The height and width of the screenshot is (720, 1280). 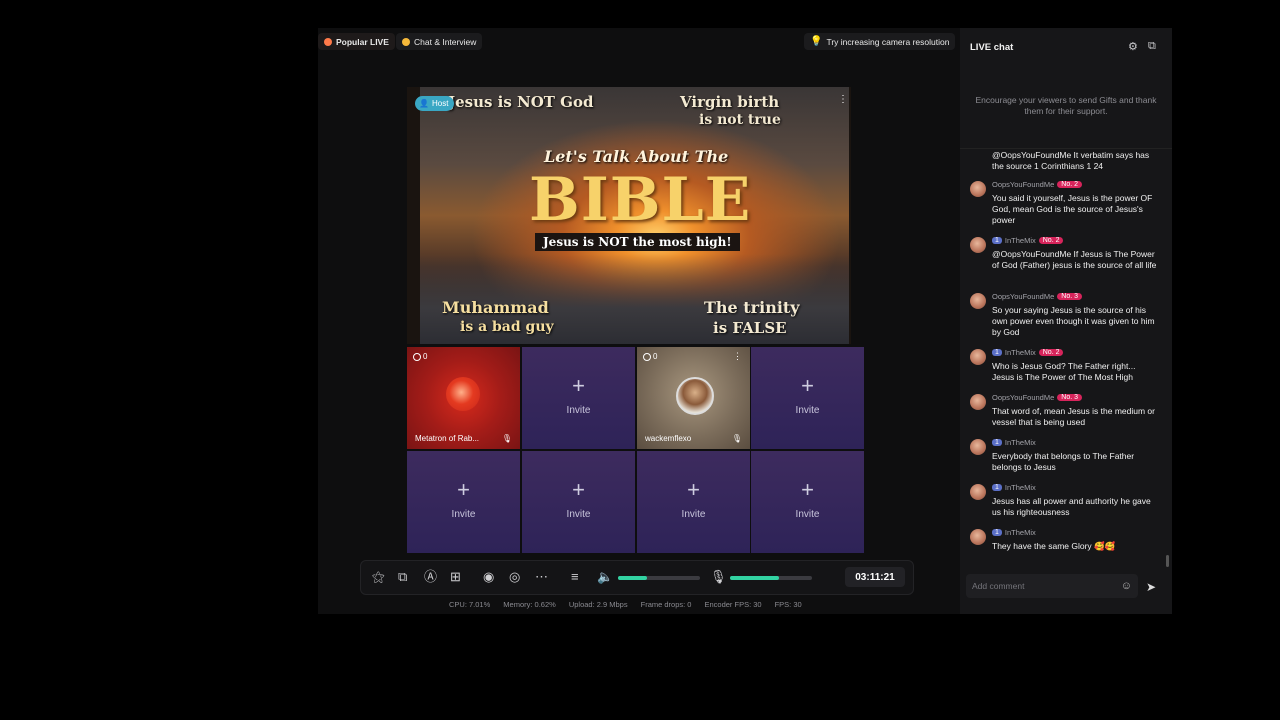 What do you see at coordinates (1152, 46) in the screenshot?
I see `popout-icon: ⧉` at bounding box center [1152, 46].